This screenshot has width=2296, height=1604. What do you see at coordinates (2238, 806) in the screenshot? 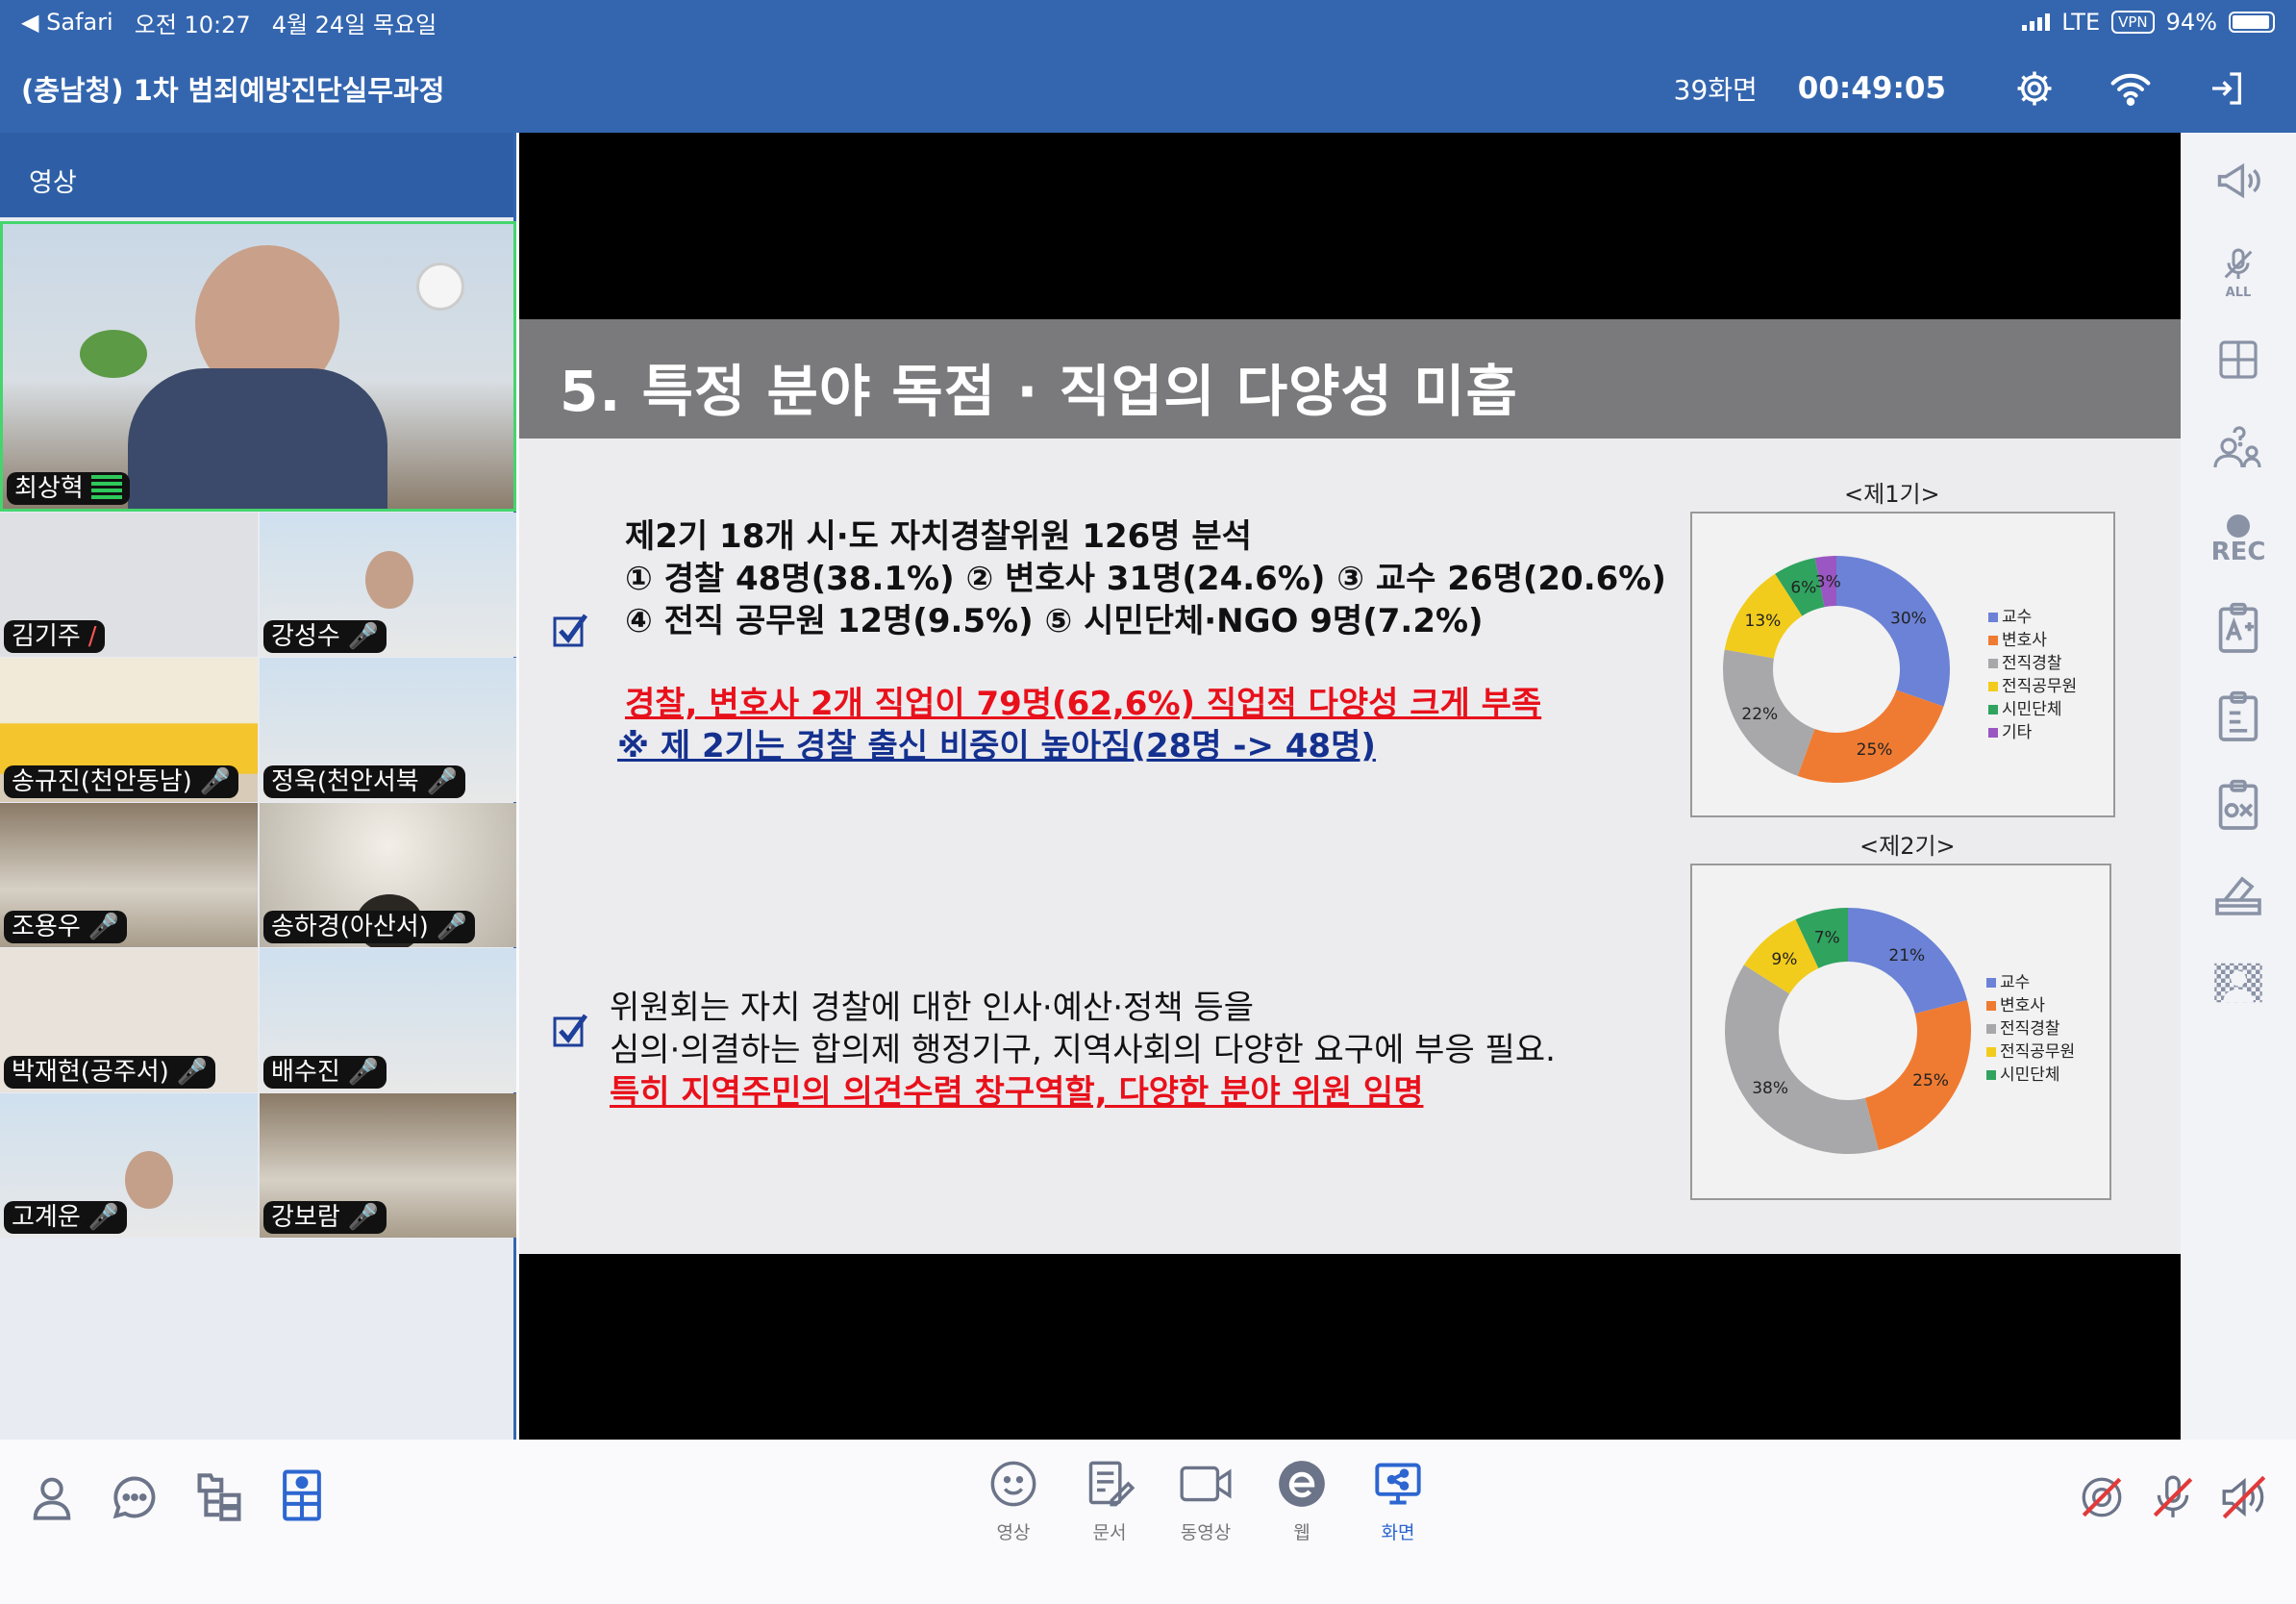
I see `ox-quiz-icon` at bounding box center [2238, 806].